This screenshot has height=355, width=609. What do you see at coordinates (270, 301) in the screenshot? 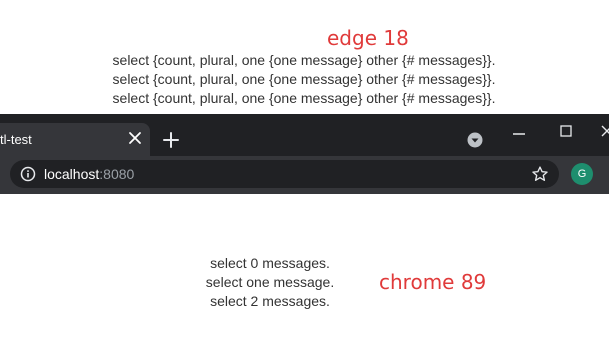
I see `chrome-output-line: select 2 messages.` at bounding box center [270, 301].